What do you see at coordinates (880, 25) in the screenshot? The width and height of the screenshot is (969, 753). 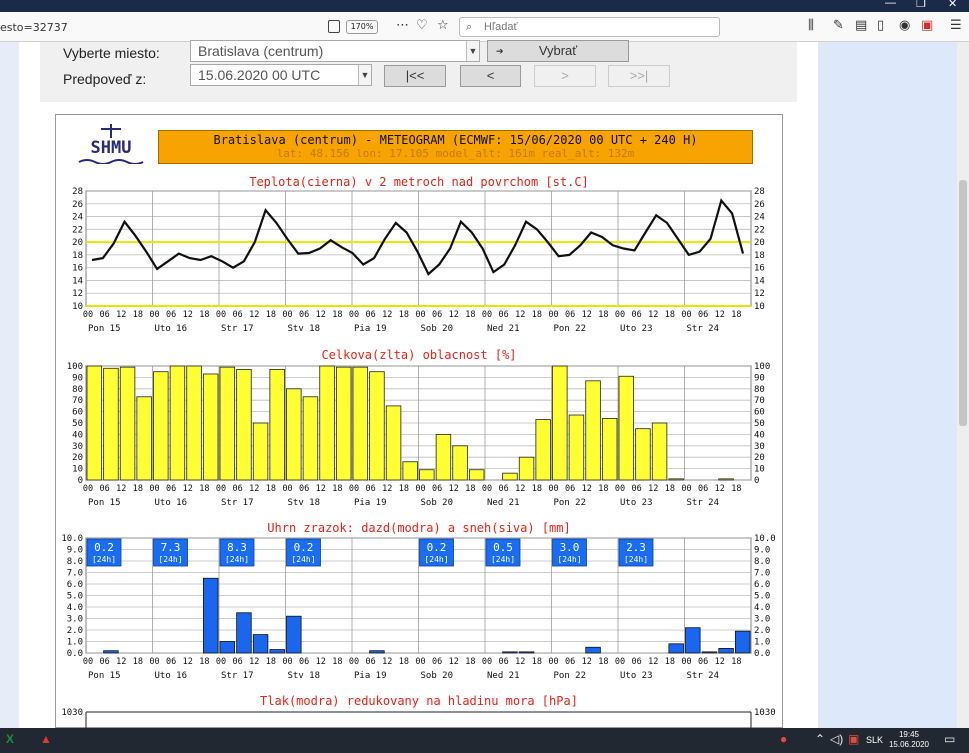 I see `sidebar-icon: ▯` at bounding box center [880, 25].